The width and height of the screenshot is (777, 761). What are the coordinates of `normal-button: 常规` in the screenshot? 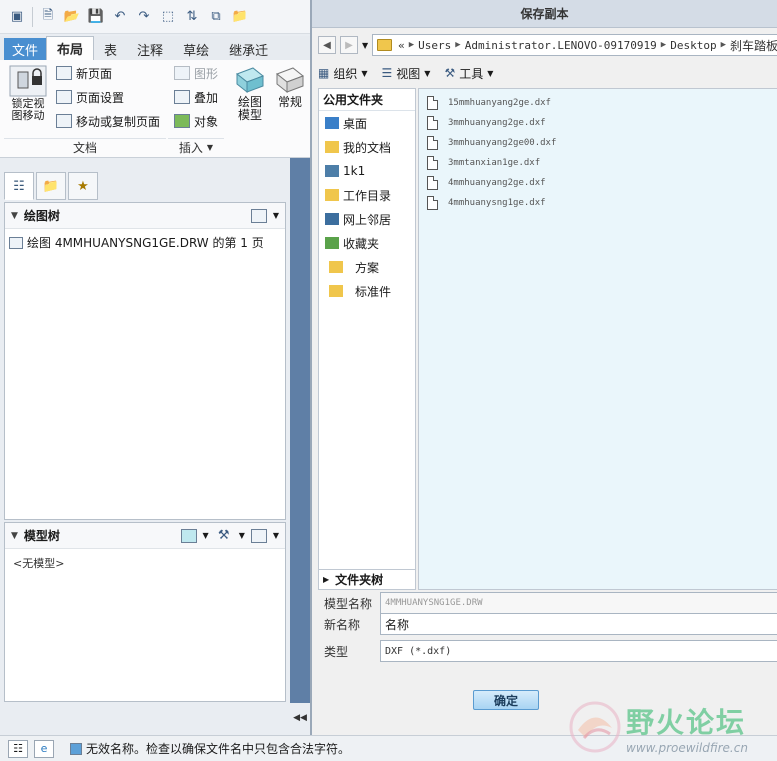 It's located at (290, 86).